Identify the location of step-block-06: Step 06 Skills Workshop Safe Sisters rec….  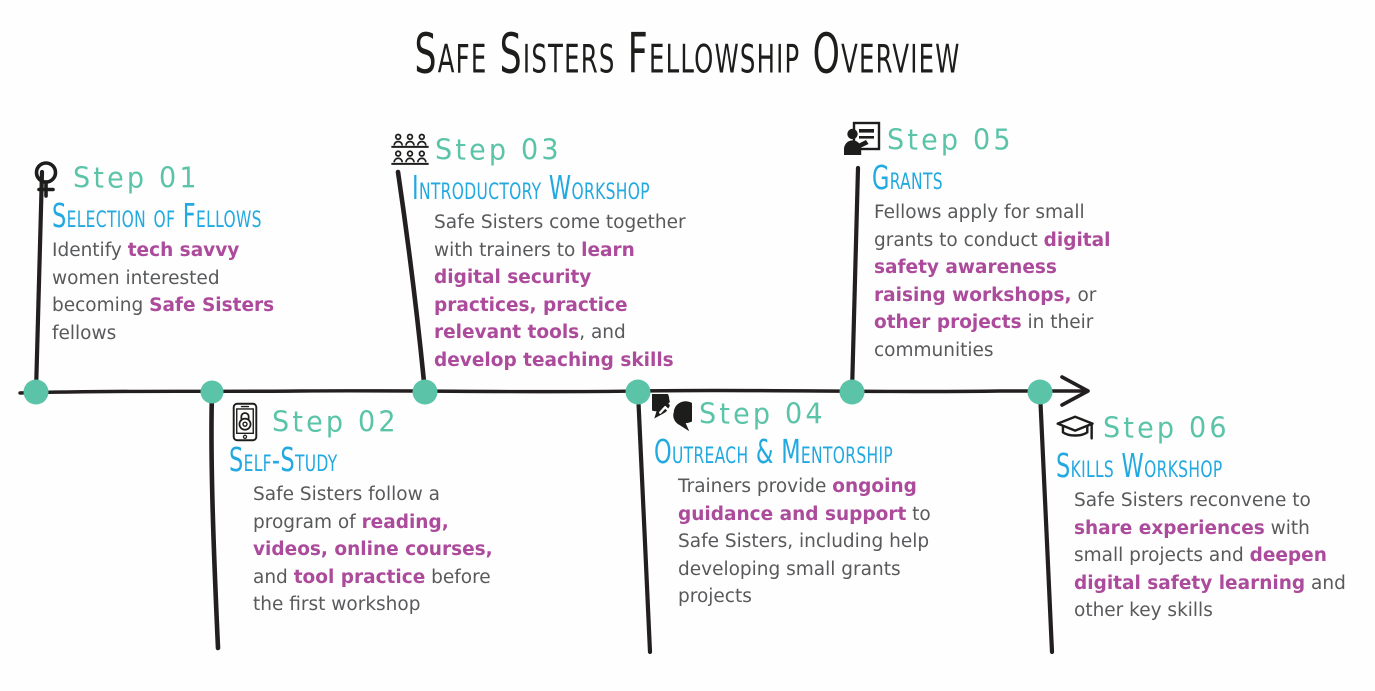
(1201, 516).